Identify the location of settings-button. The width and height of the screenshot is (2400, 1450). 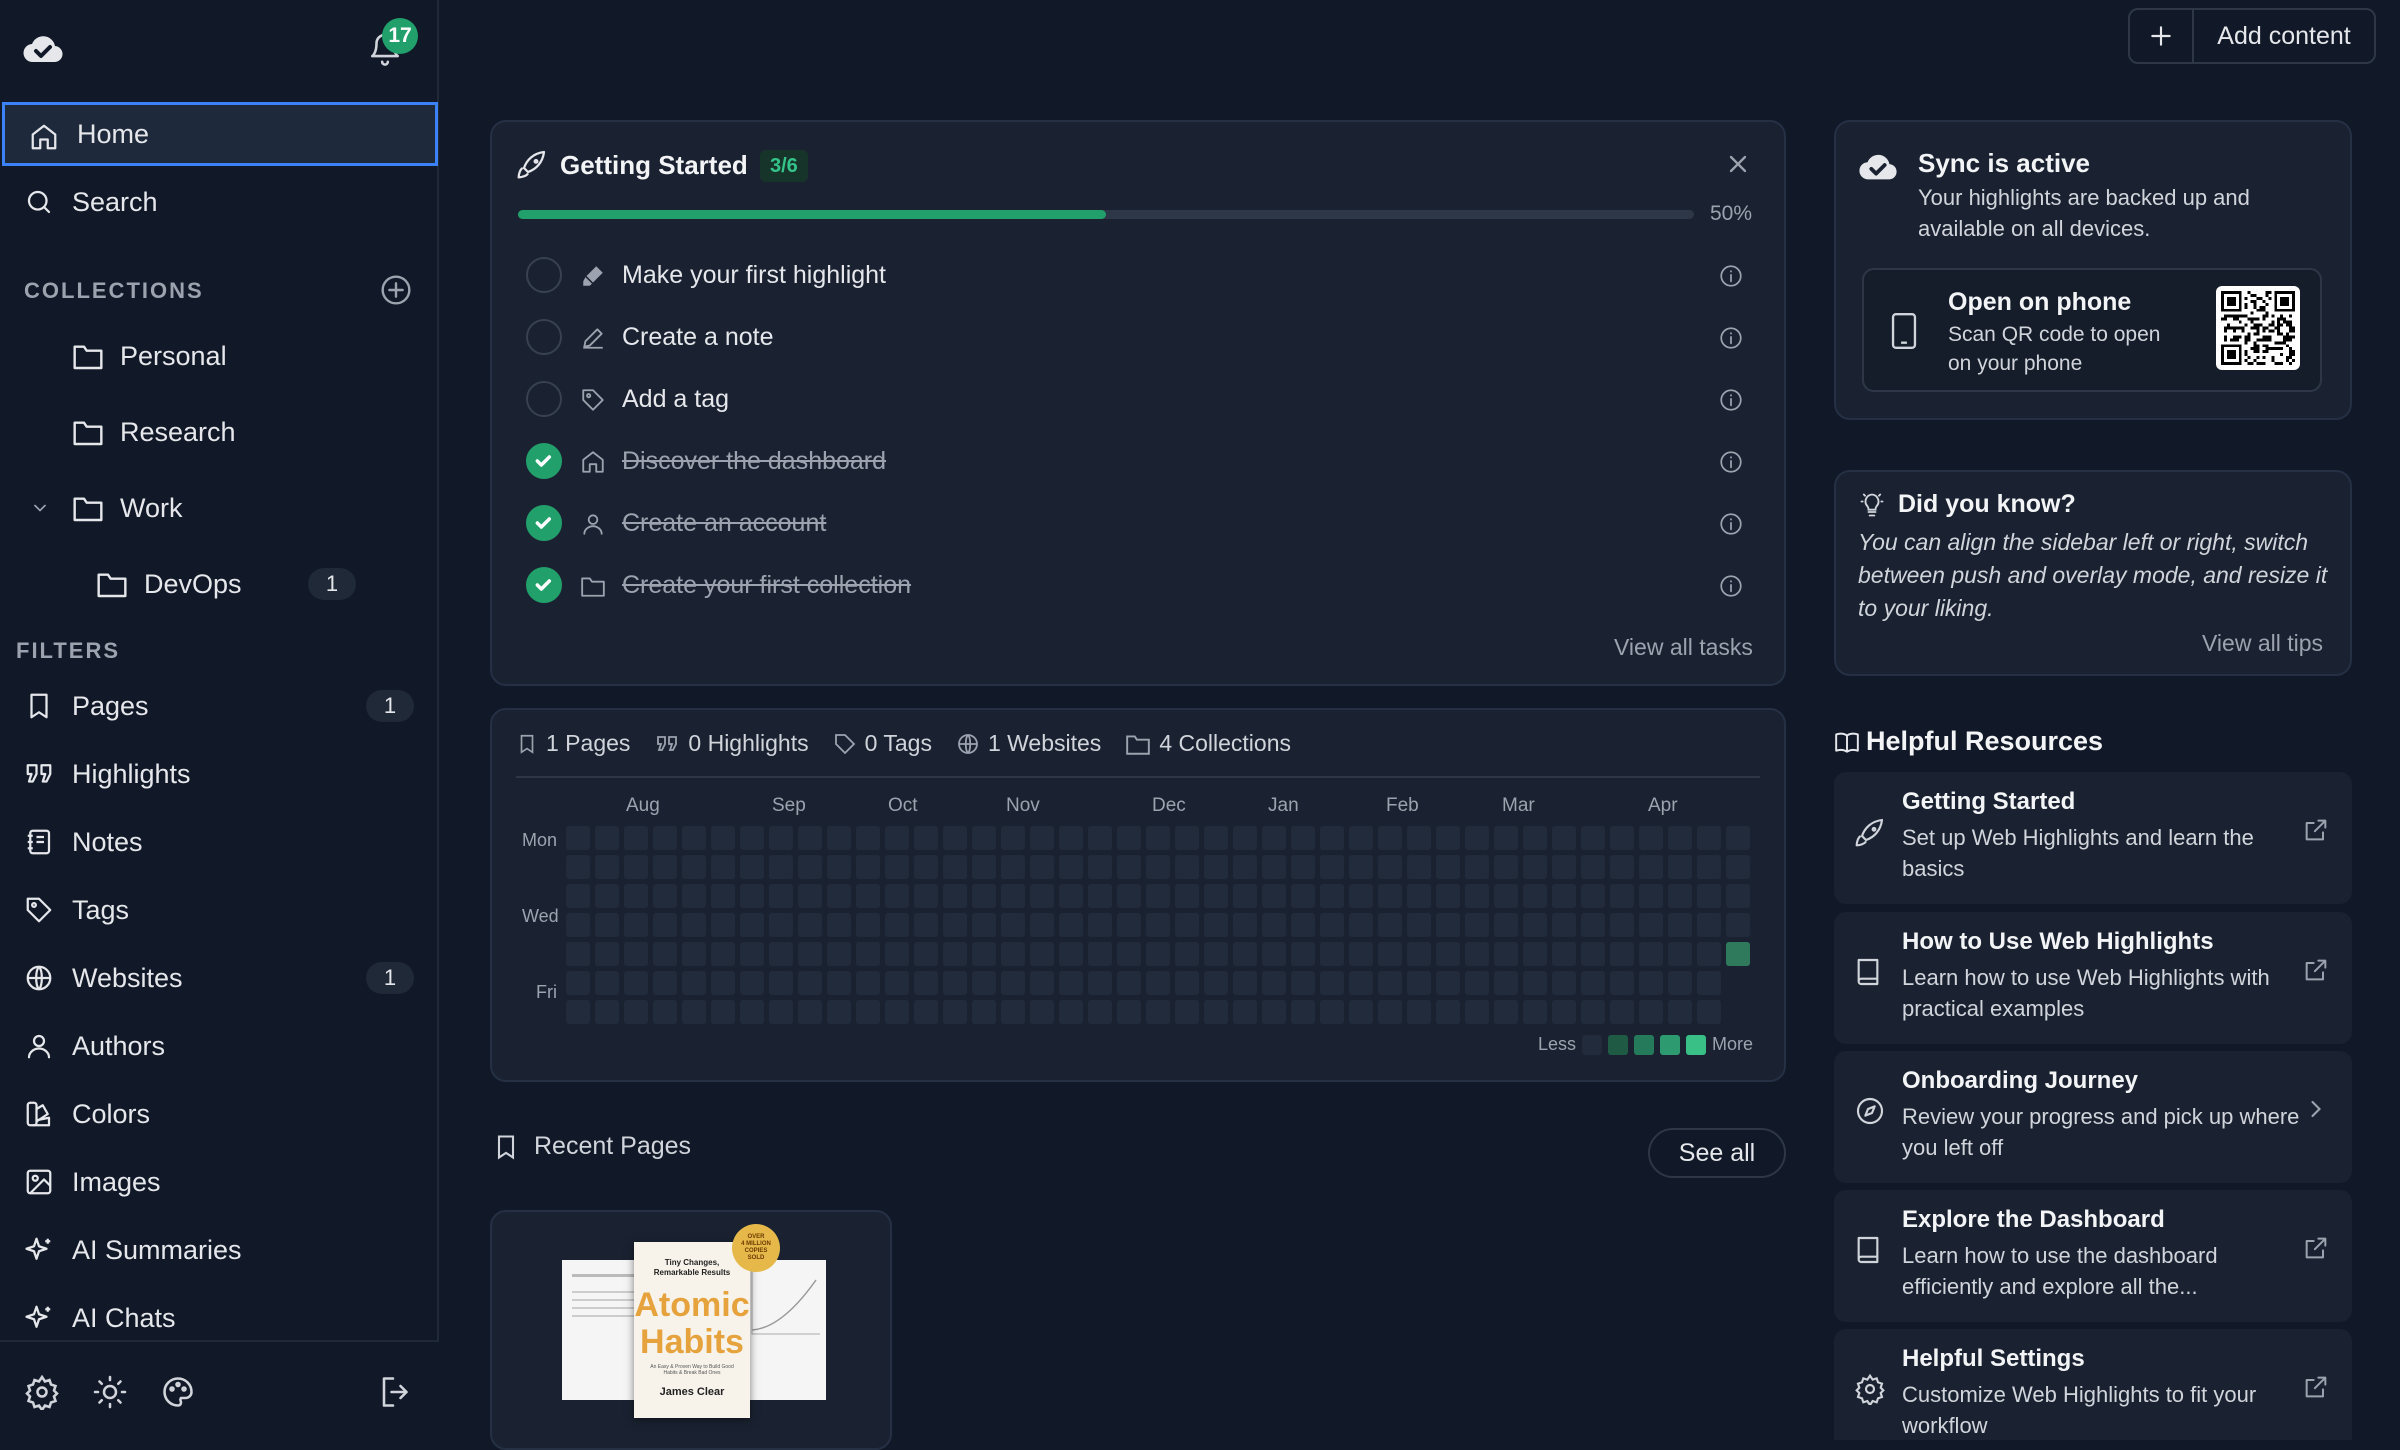
(42, 1392).